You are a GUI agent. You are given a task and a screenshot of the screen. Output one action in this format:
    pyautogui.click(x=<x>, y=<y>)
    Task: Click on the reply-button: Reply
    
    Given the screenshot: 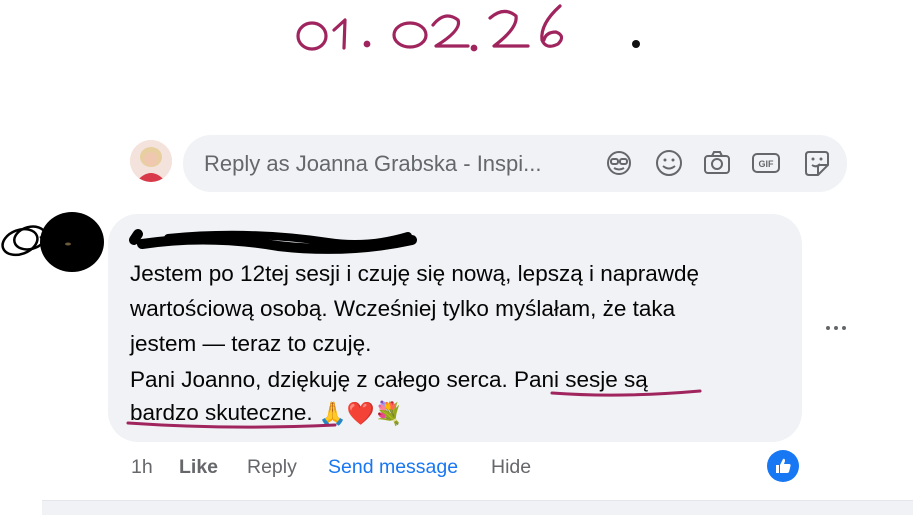 What is the action you would take?
    pyautogui.click(x=272, y=467)
    